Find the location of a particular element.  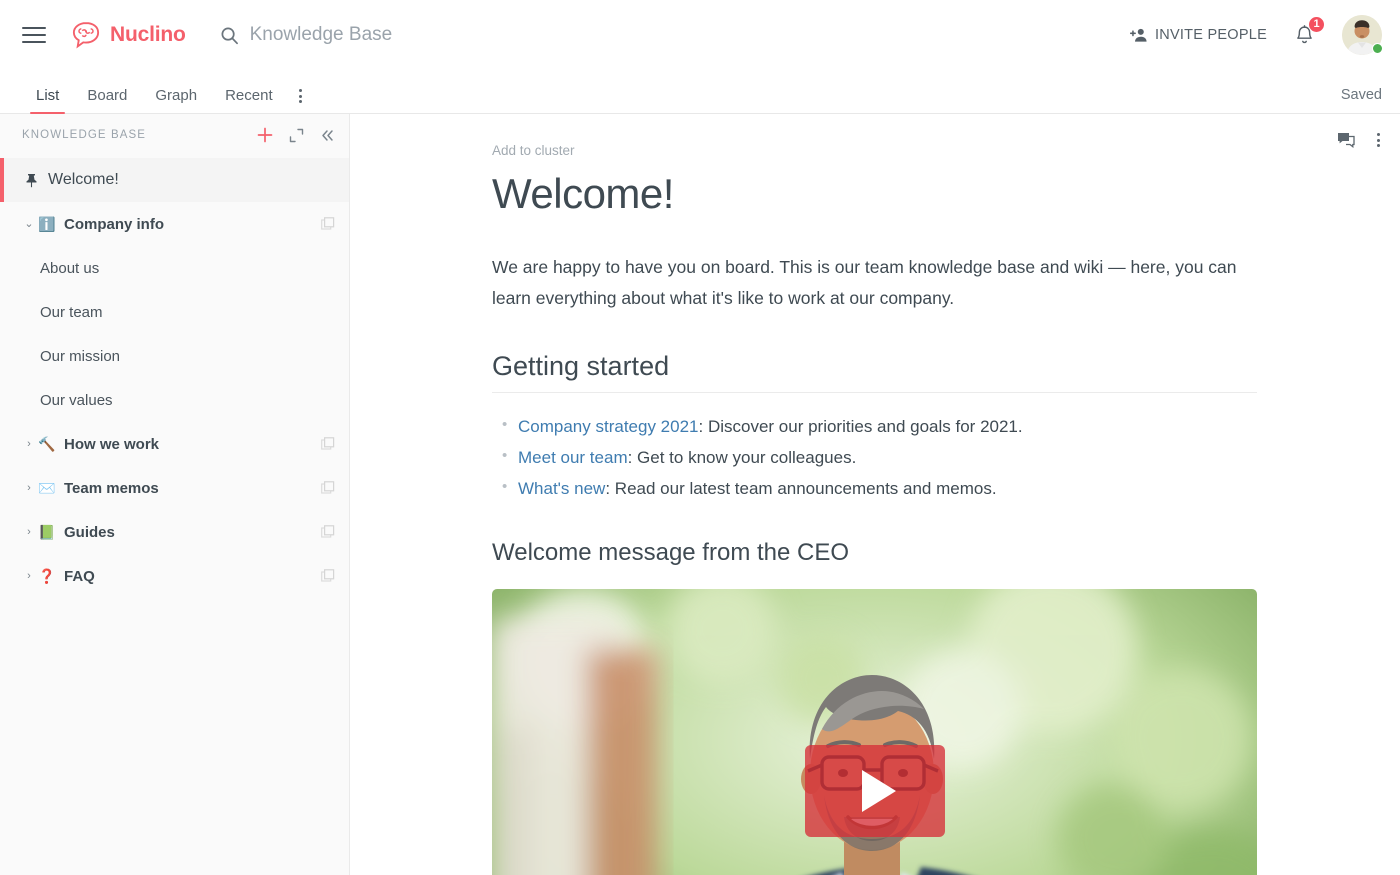

sidebar-title: KNOWLEDGE BASE is located at coordinates (84, 135).